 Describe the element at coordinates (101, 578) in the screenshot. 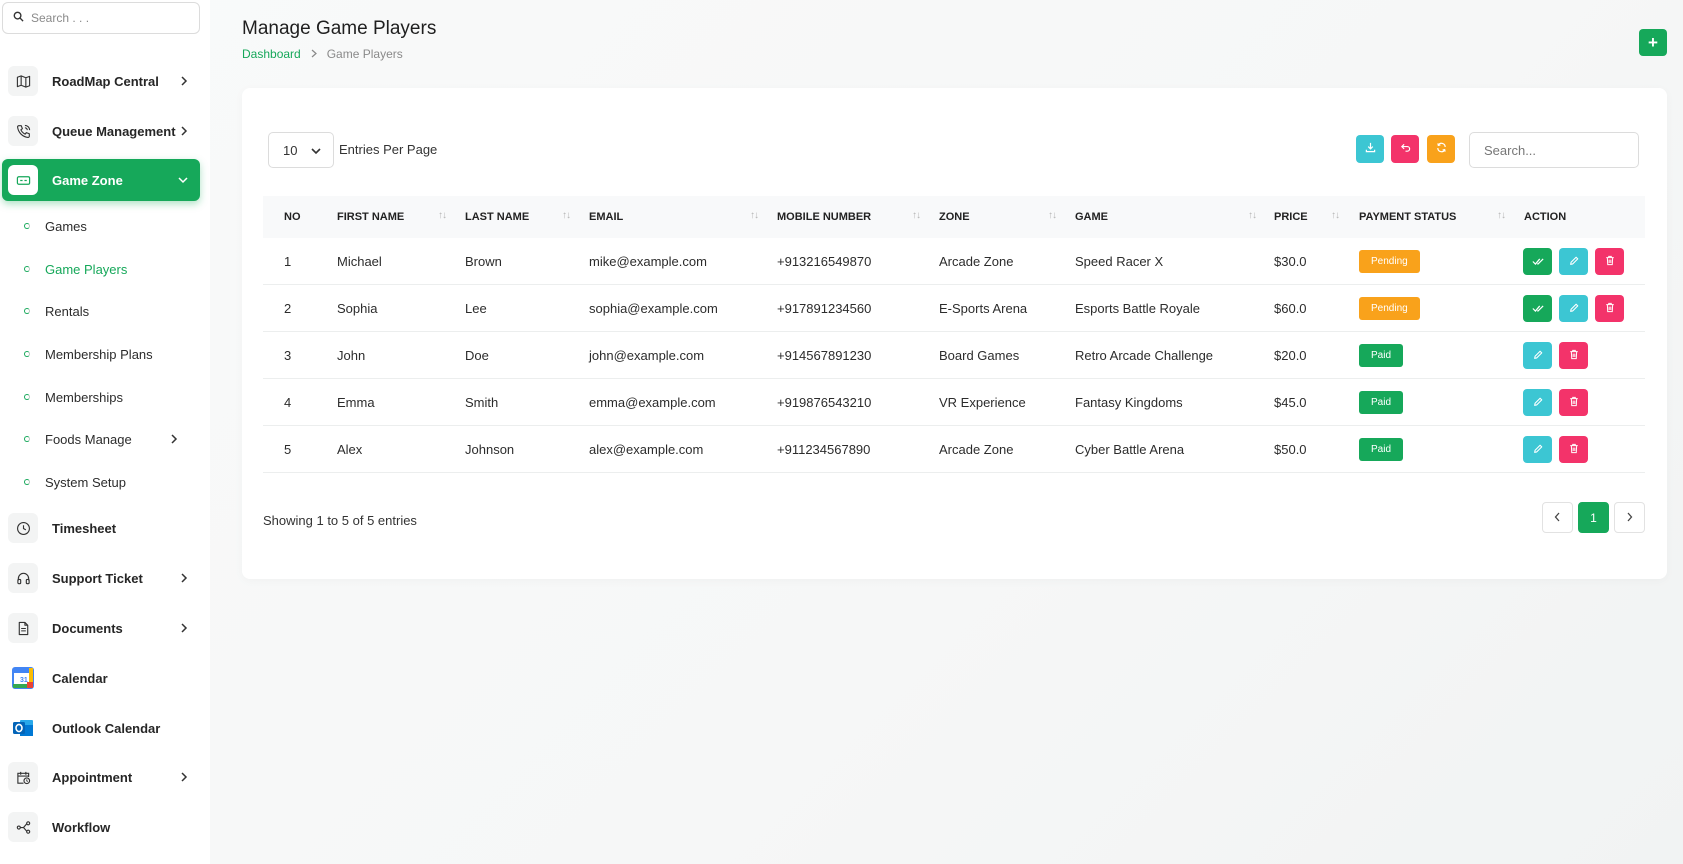

I see `sidebar-item-support-ticket: Support Ticket` at that location.